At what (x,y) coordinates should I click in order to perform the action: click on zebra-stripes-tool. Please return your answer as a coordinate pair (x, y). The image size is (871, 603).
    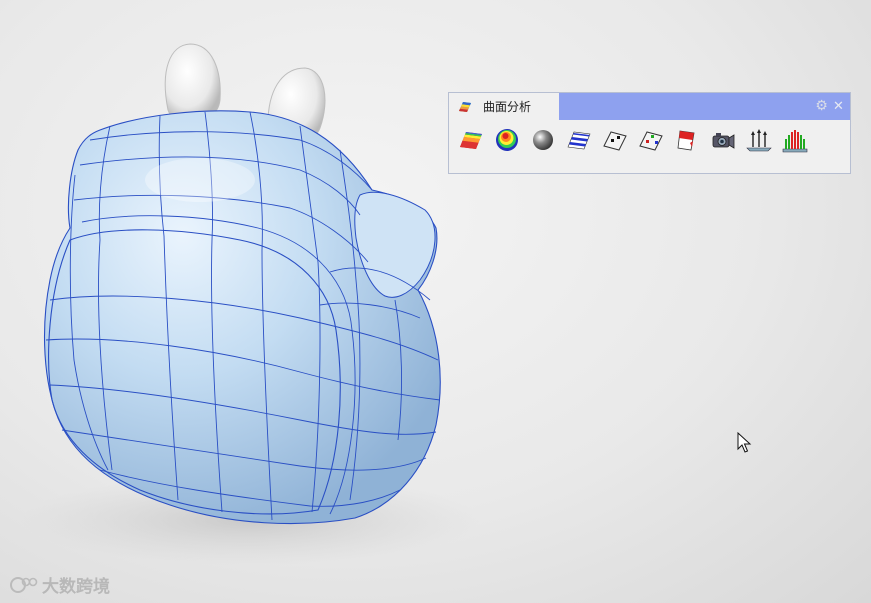
    Looking at the image, I should click on (471, 140).